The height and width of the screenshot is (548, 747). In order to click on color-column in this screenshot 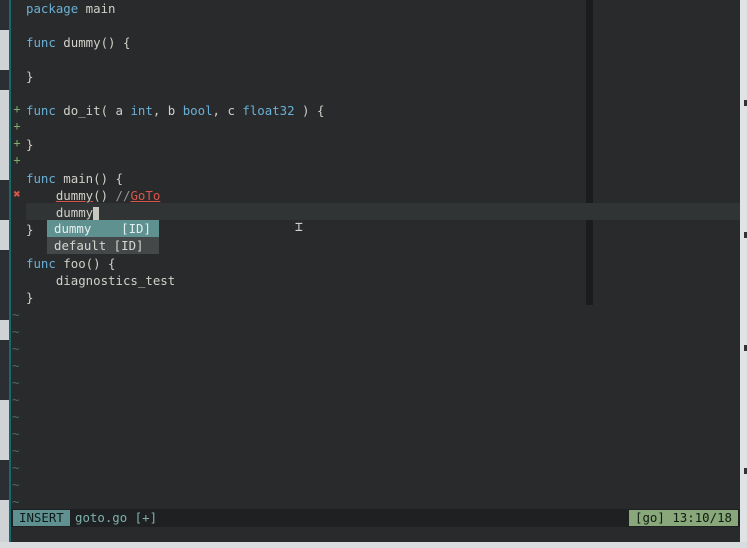, I will do `click(589, 152)`.